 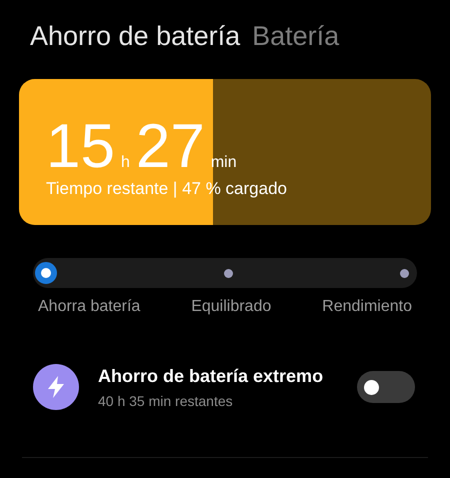 What do you see at coordinates (89, 307) in the screenshot?
I see `mode-label: Ahorra batería` at bounding box center [89, 307].